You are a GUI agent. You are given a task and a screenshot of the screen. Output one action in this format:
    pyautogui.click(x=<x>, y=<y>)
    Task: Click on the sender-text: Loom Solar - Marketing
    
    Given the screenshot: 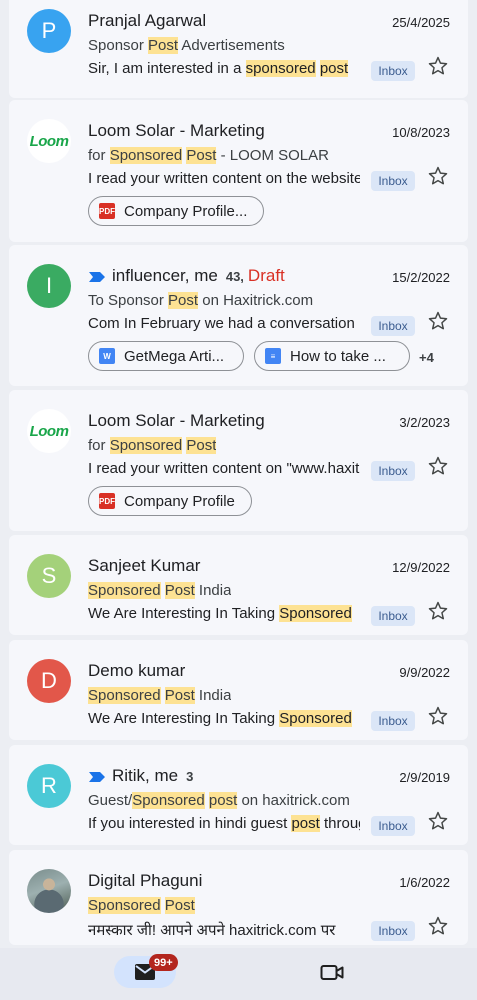 What is the action you would take?
    pyautogui.click(x=176, y=130)
    